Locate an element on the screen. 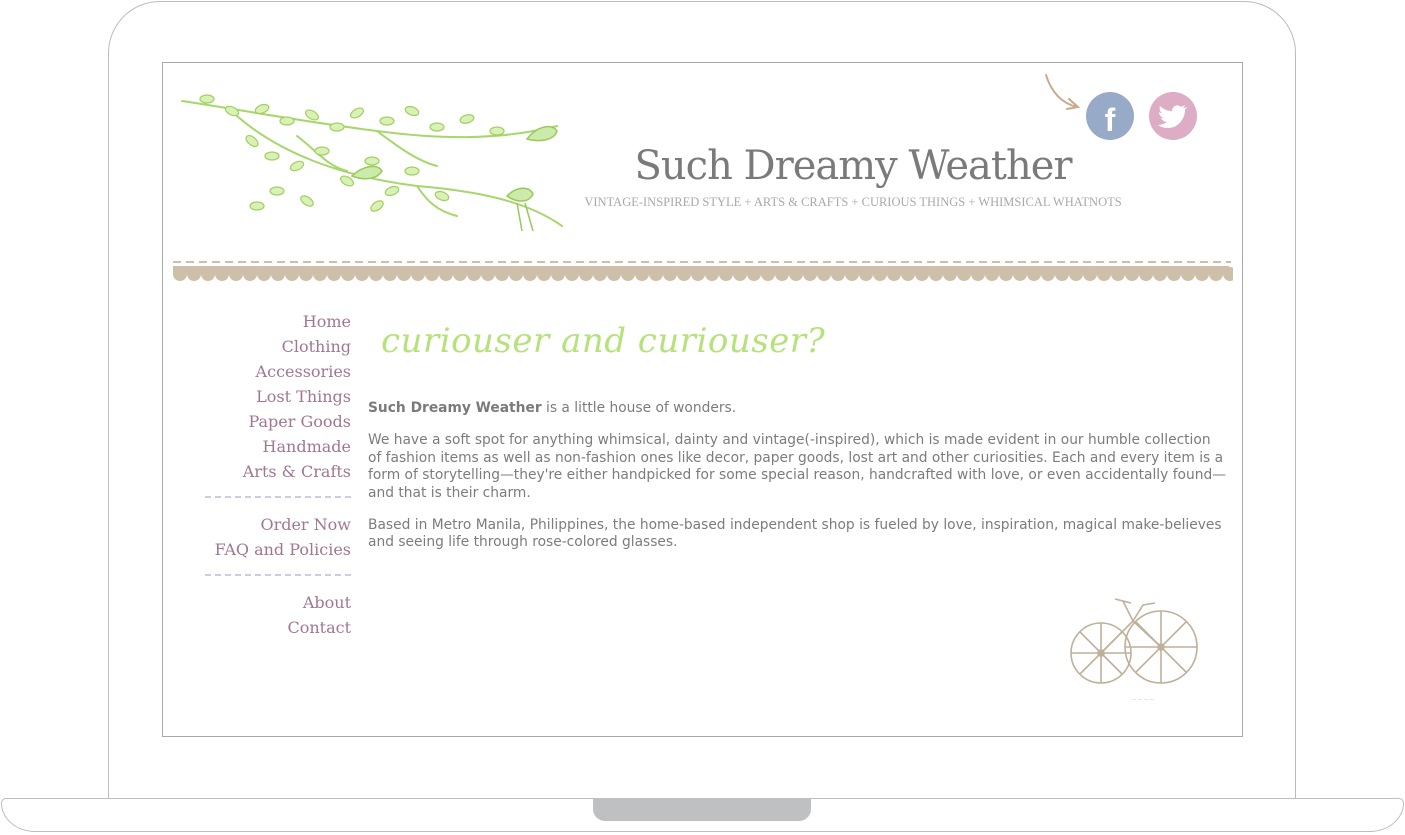 This screenshot has height=835, width=1405. scallop-divider is located at coordinates (703, 271).